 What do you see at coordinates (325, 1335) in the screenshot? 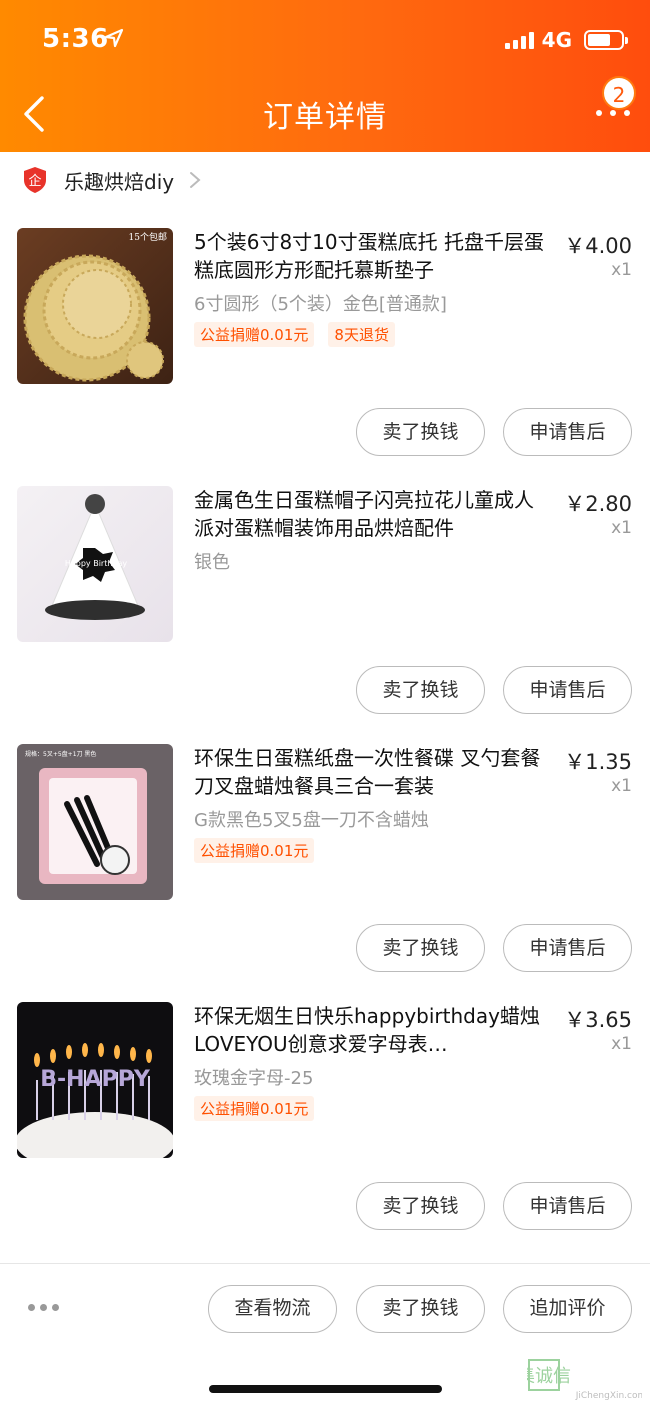
I see `bottom-action-bar: 查看物流 卖了换钱 追加评价 集诚信 JiChengXin.com` at bounding box center [325, 1335].